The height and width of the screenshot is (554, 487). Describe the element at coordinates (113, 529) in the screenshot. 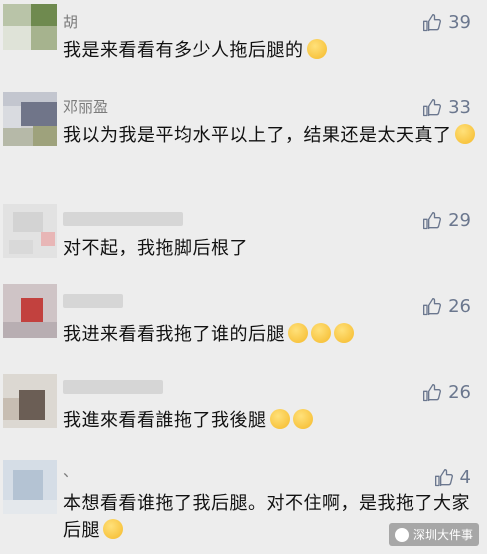

I see `crying-laughing-emoji-icon` at that location.